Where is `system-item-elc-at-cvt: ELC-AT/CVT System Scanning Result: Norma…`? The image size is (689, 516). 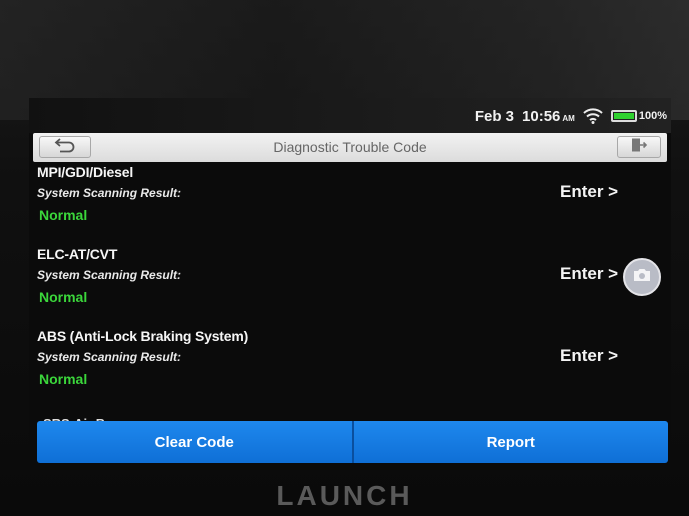
system-item-elc-at-cvt: ELC-AT/CVT System Scanning Result: Norma… is located at coordinates (350, 287).